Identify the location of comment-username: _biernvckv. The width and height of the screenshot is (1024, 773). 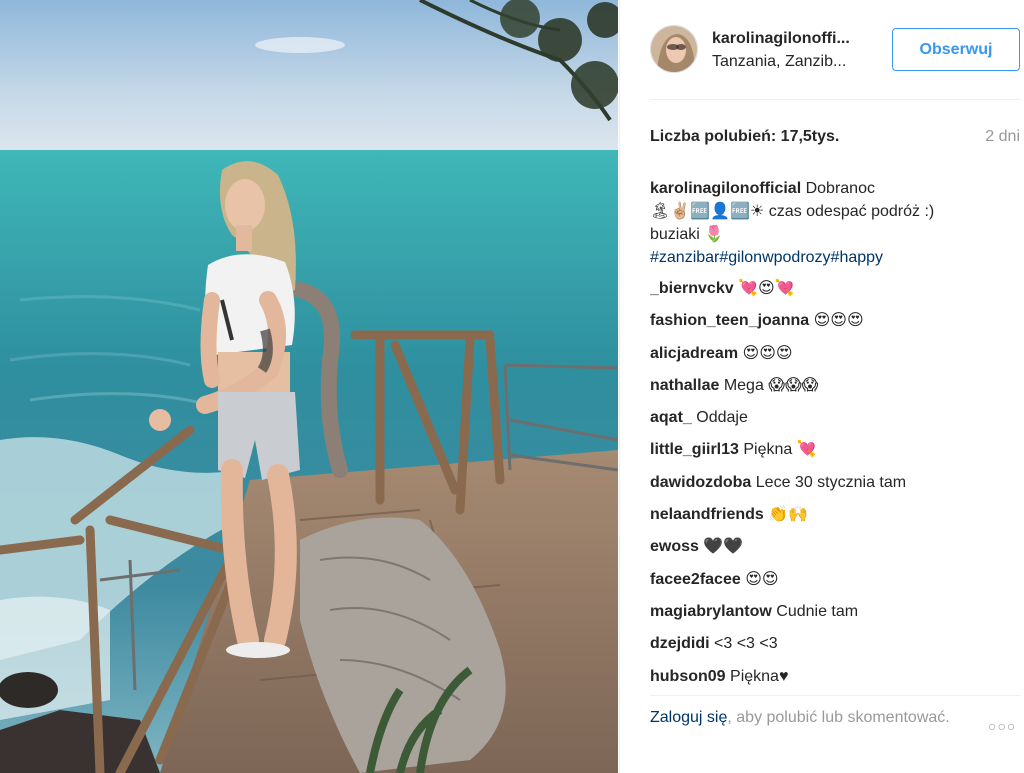
(692, 288).